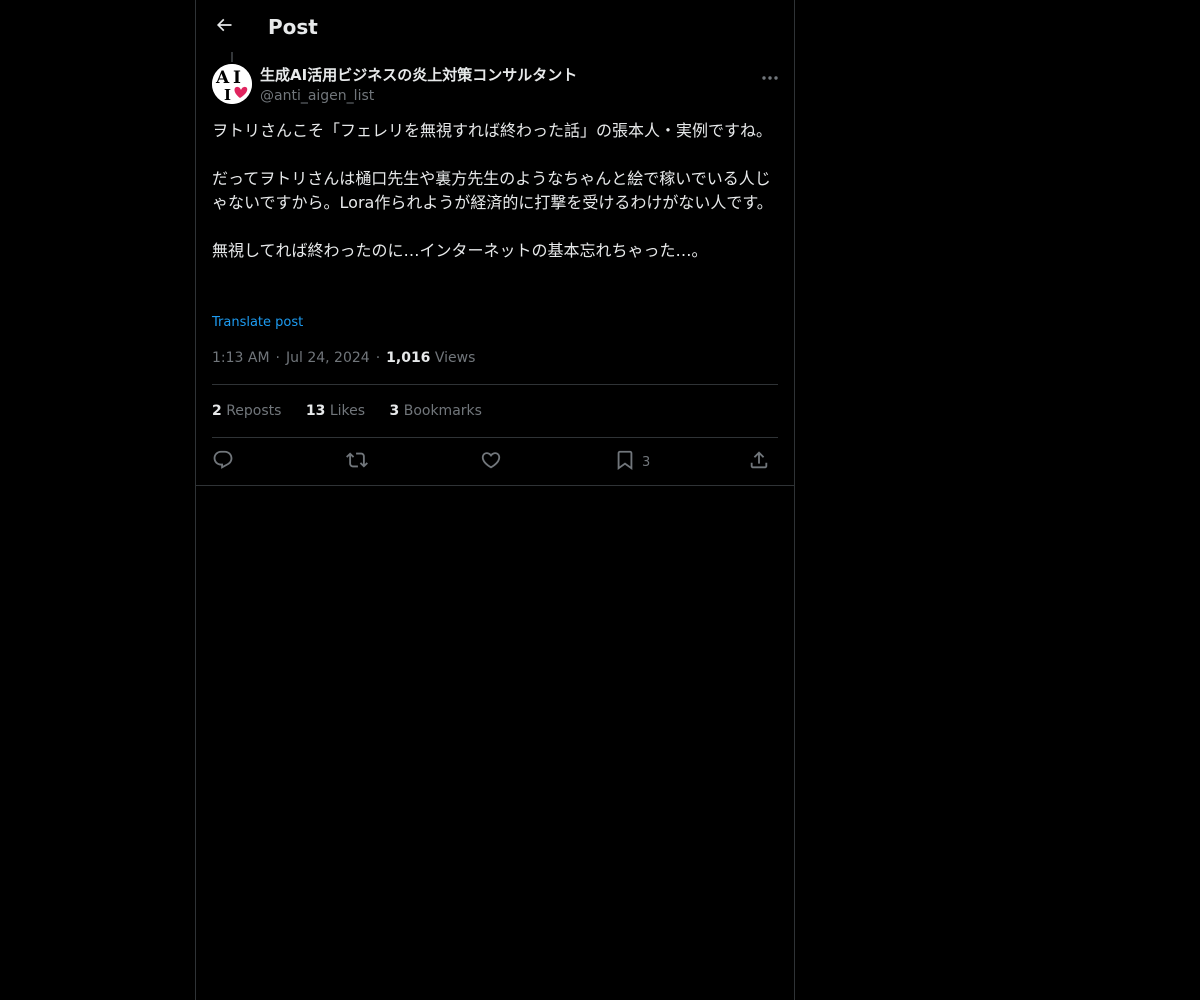  I want to click on post-time: 1:13 AM, so click(241, 358).